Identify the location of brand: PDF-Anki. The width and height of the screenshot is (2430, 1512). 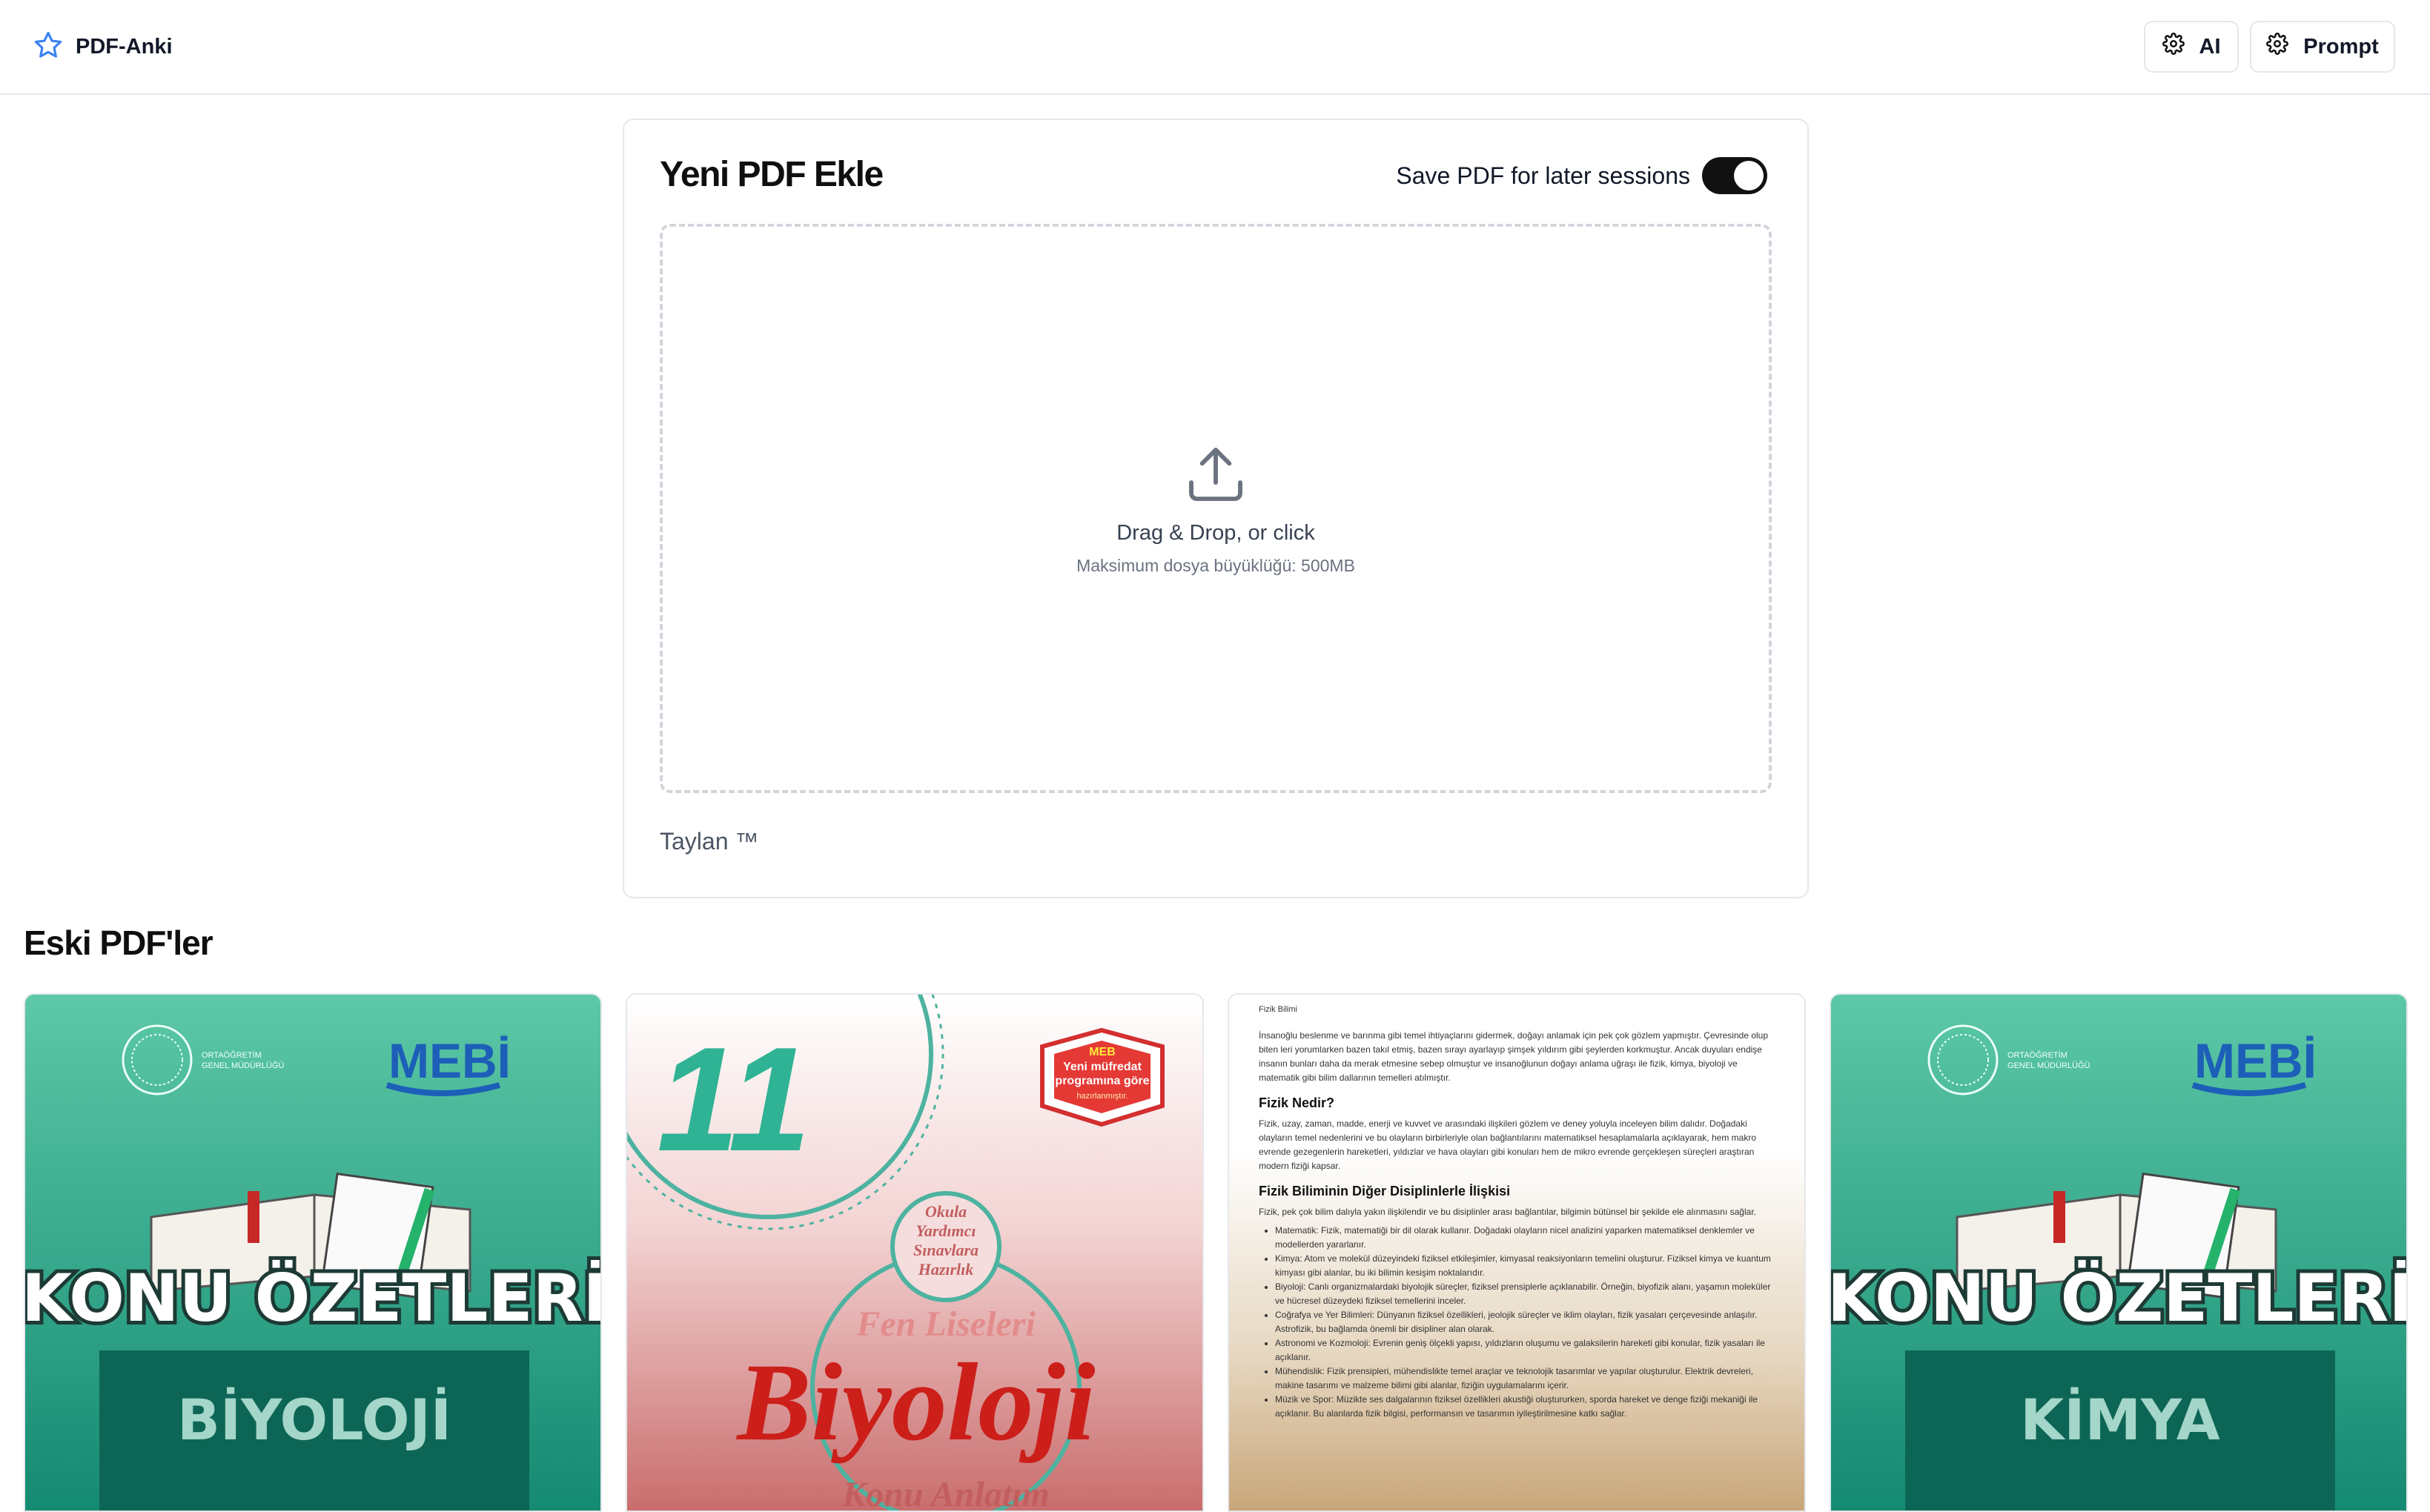
(103, 47).